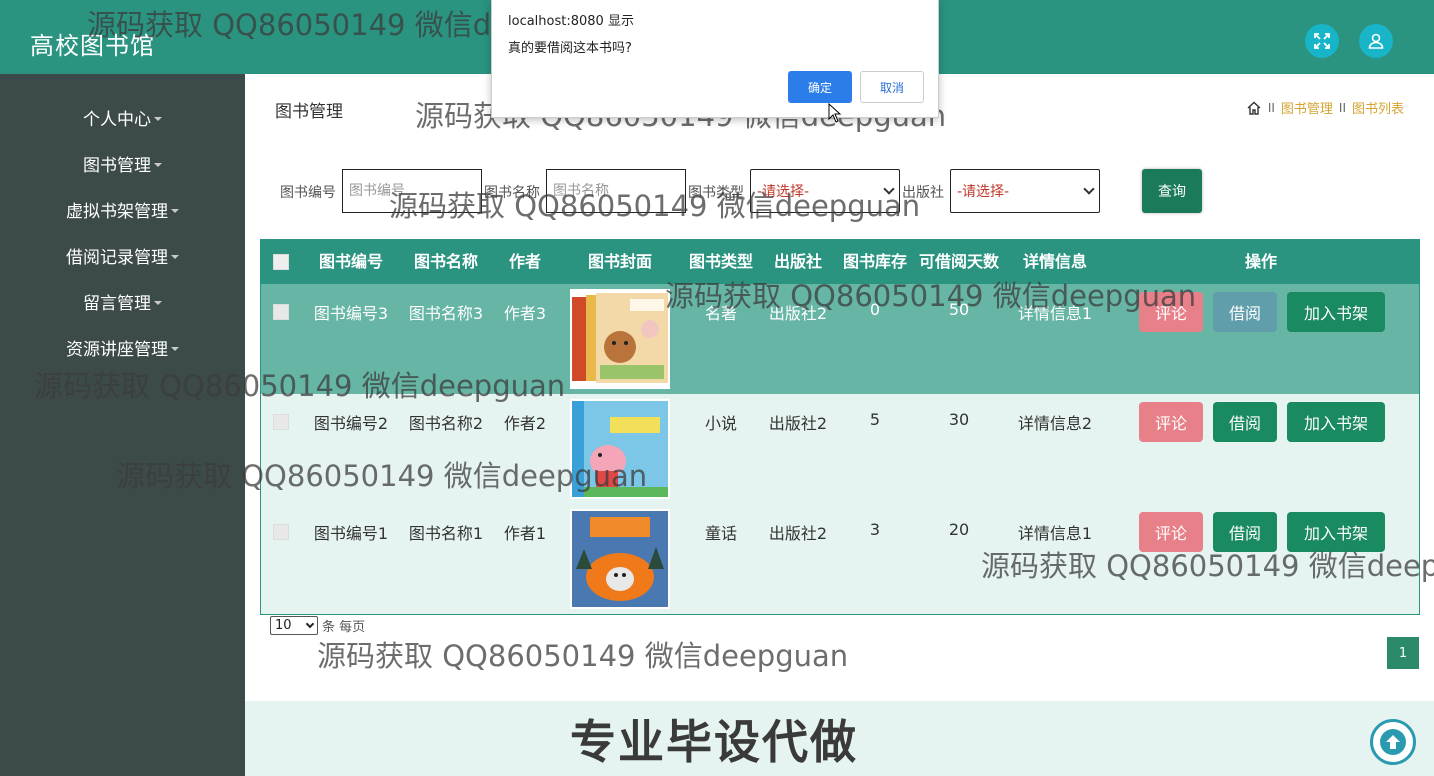 The image size is (1434, 776). What do you see at coordinates (294, 625) in the screenshot?
I see `page-size-select: 10` at bounding box center [294, 625].